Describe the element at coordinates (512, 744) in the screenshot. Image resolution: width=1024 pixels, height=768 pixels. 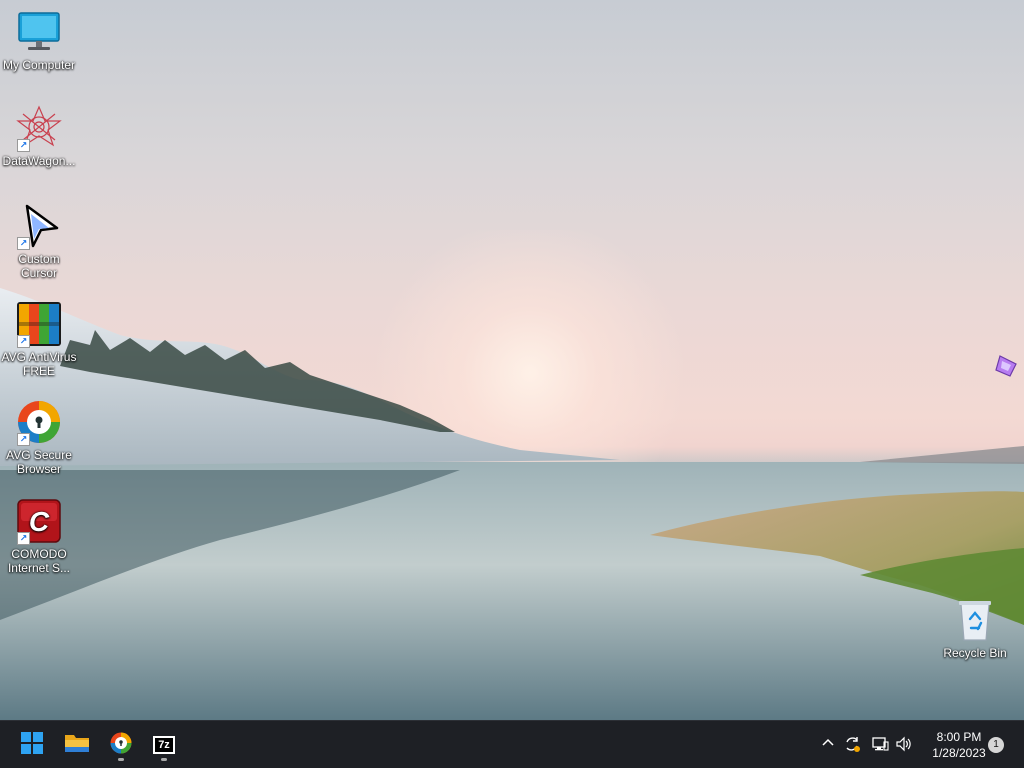
I see `taskbar: 7z 8:00 PM 1/28/2023 1` at that location.